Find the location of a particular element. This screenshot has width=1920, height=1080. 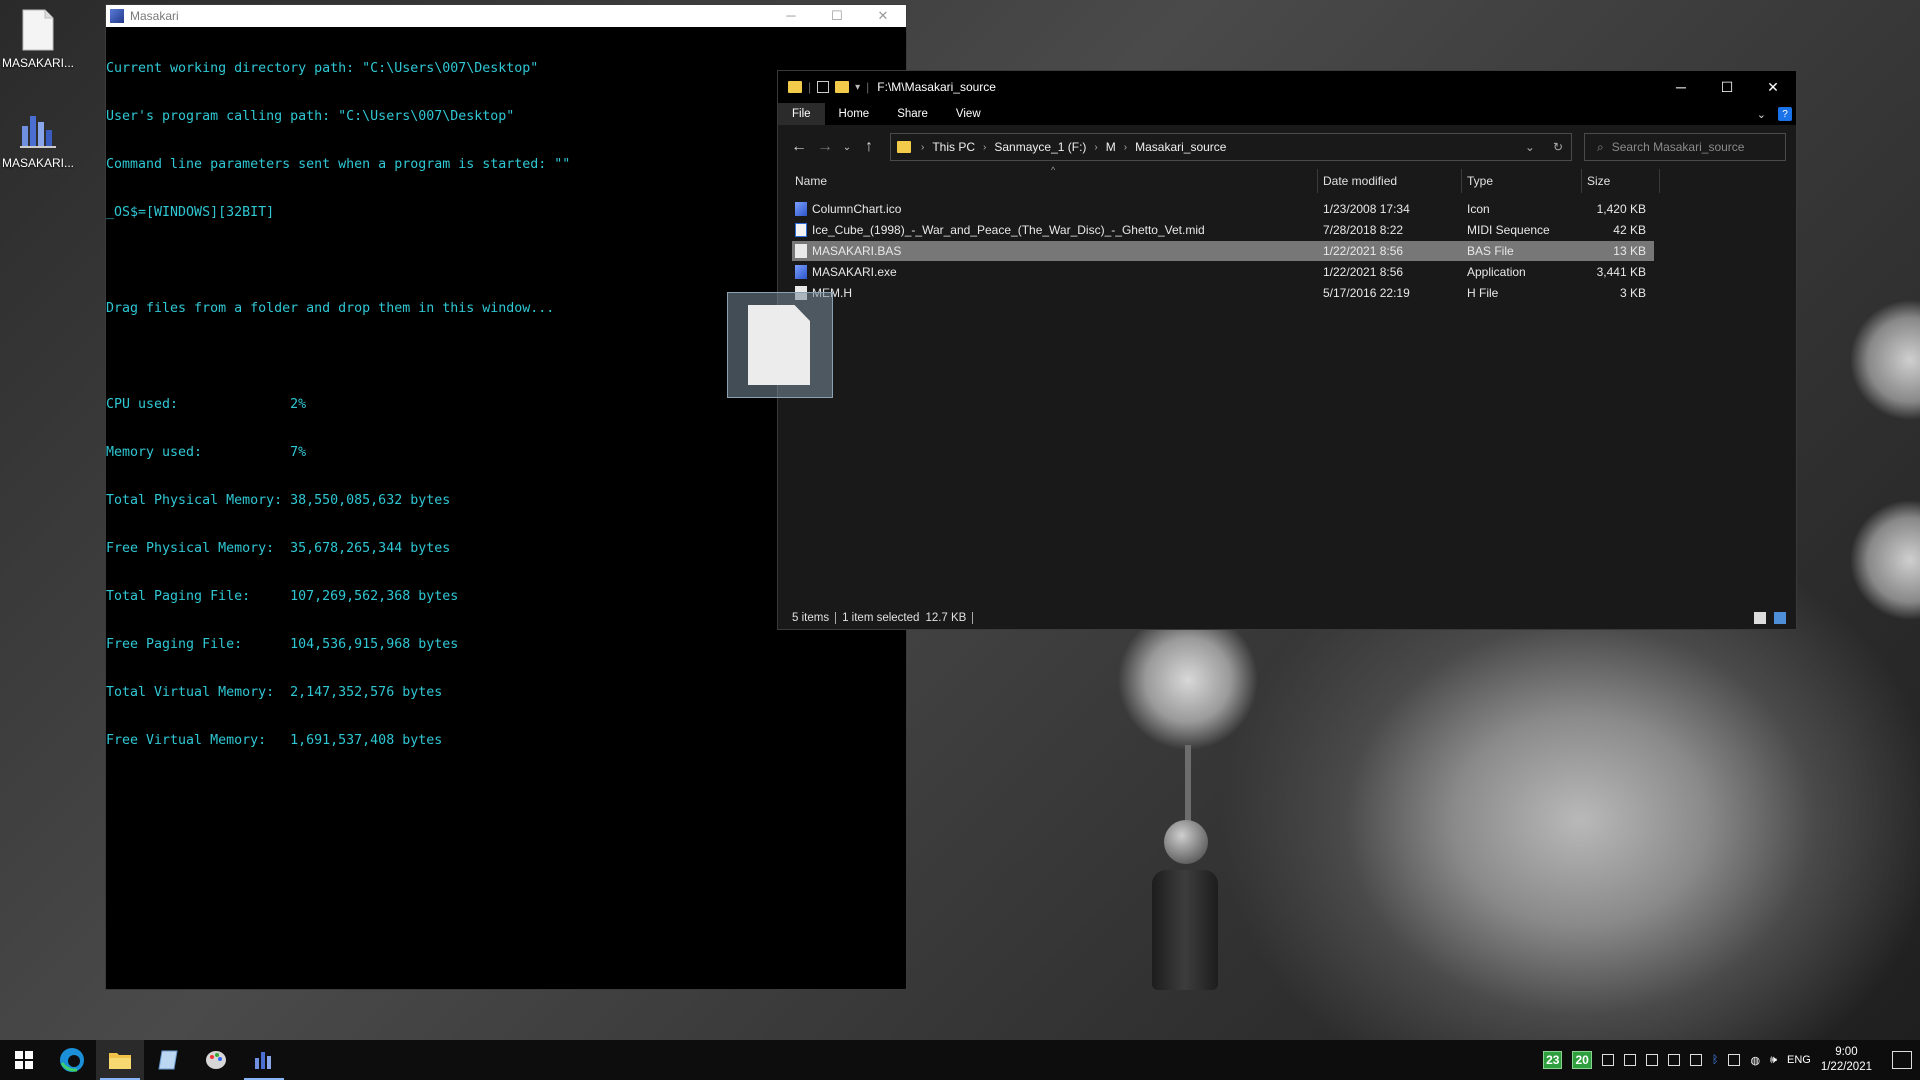

tab-file: File is located at coordinates (801, 114).